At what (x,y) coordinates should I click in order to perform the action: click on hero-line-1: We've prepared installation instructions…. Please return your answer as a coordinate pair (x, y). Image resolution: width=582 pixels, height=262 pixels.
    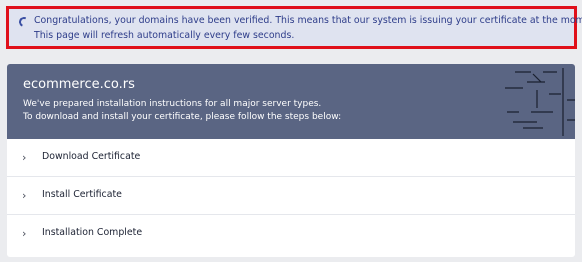
    Looking at the image, I should click on (172, 104).